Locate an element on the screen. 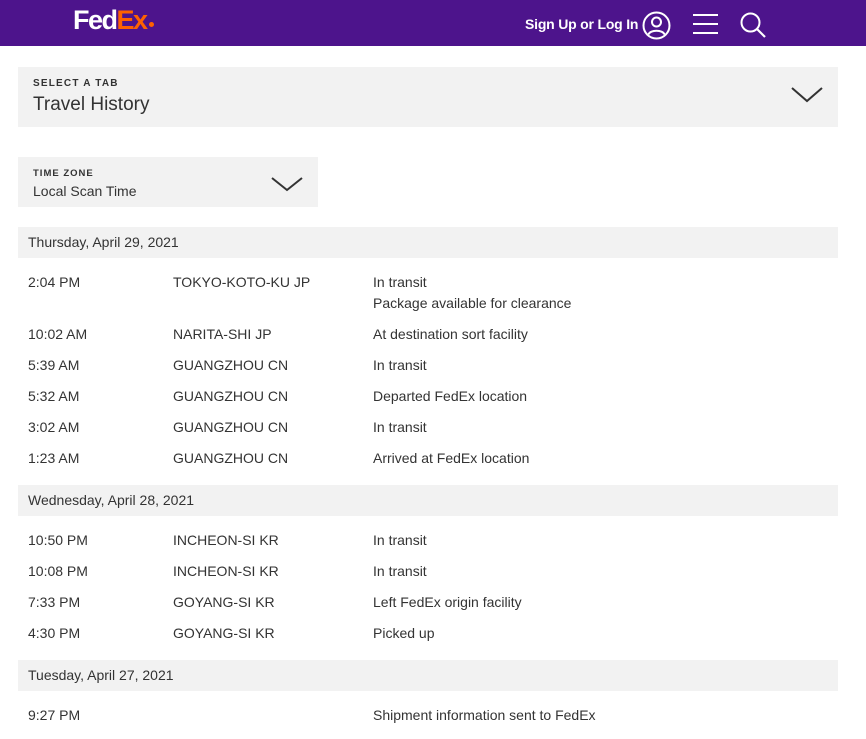  event-time: 7:33 PM is located at coordinates (54, 602).